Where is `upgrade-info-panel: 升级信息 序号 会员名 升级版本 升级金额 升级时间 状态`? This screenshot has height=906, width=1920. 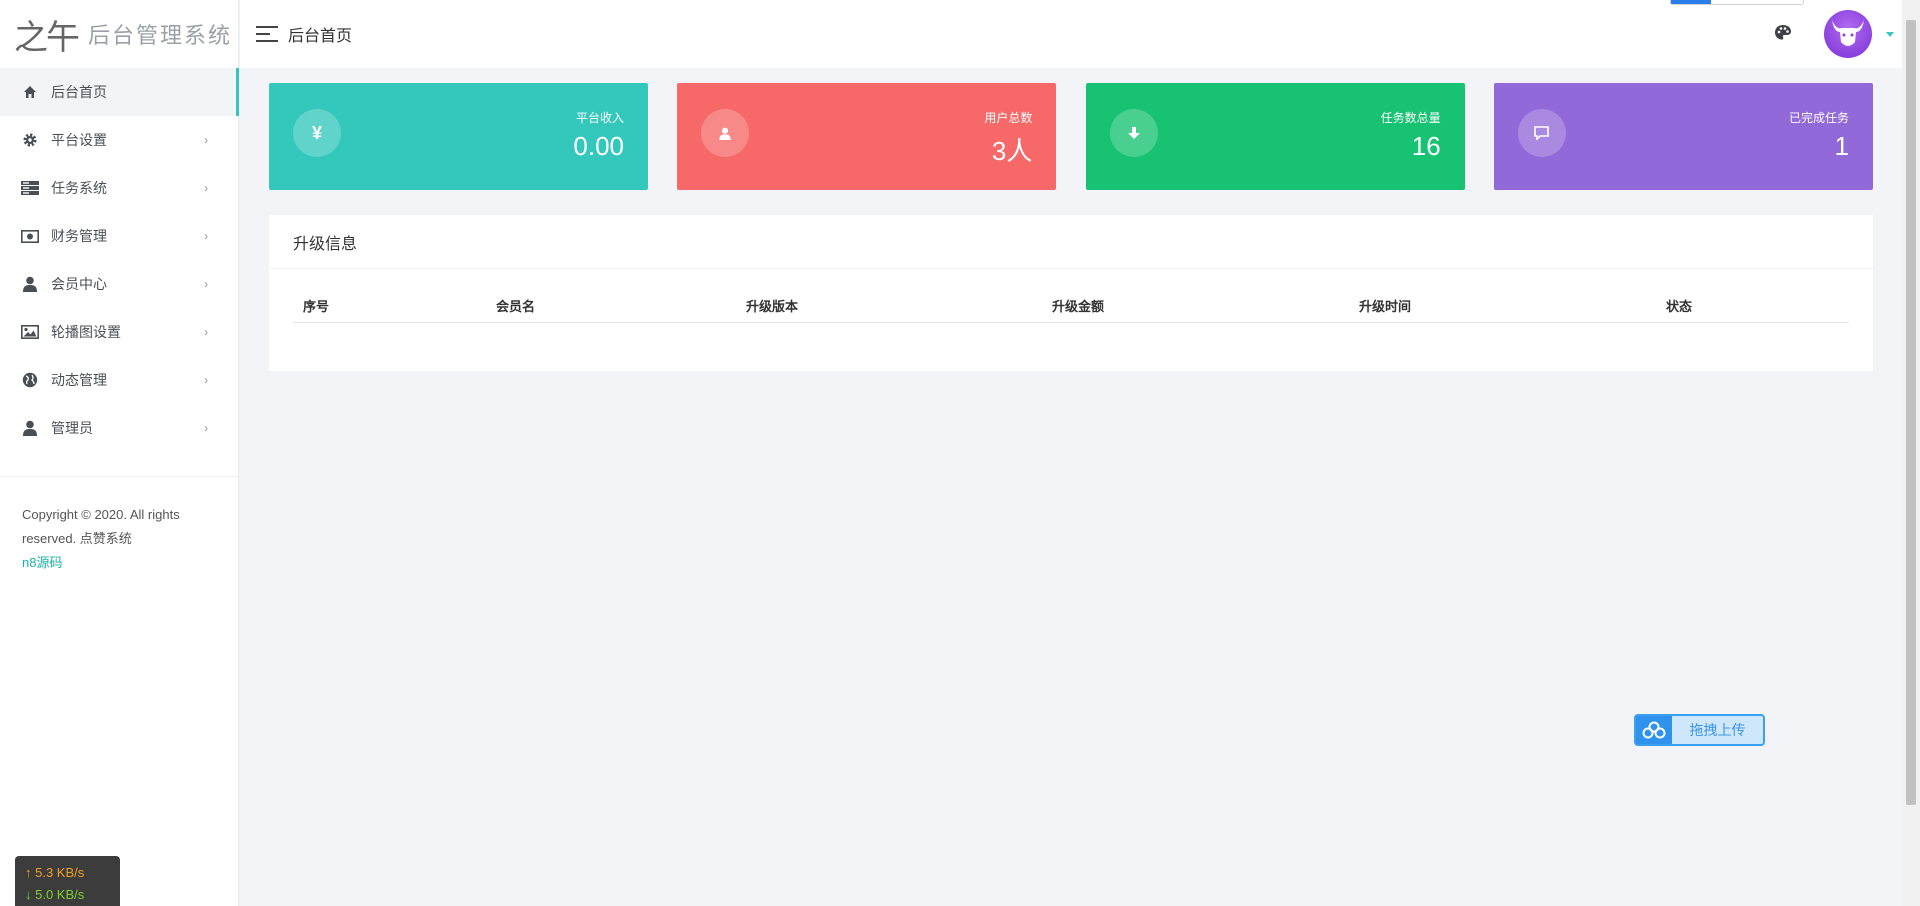 upgrade-info-panel: 升级信息 序号 会员名 升级版本 升级金额 升级时间 状态 is located at coordinates (1071, 293).